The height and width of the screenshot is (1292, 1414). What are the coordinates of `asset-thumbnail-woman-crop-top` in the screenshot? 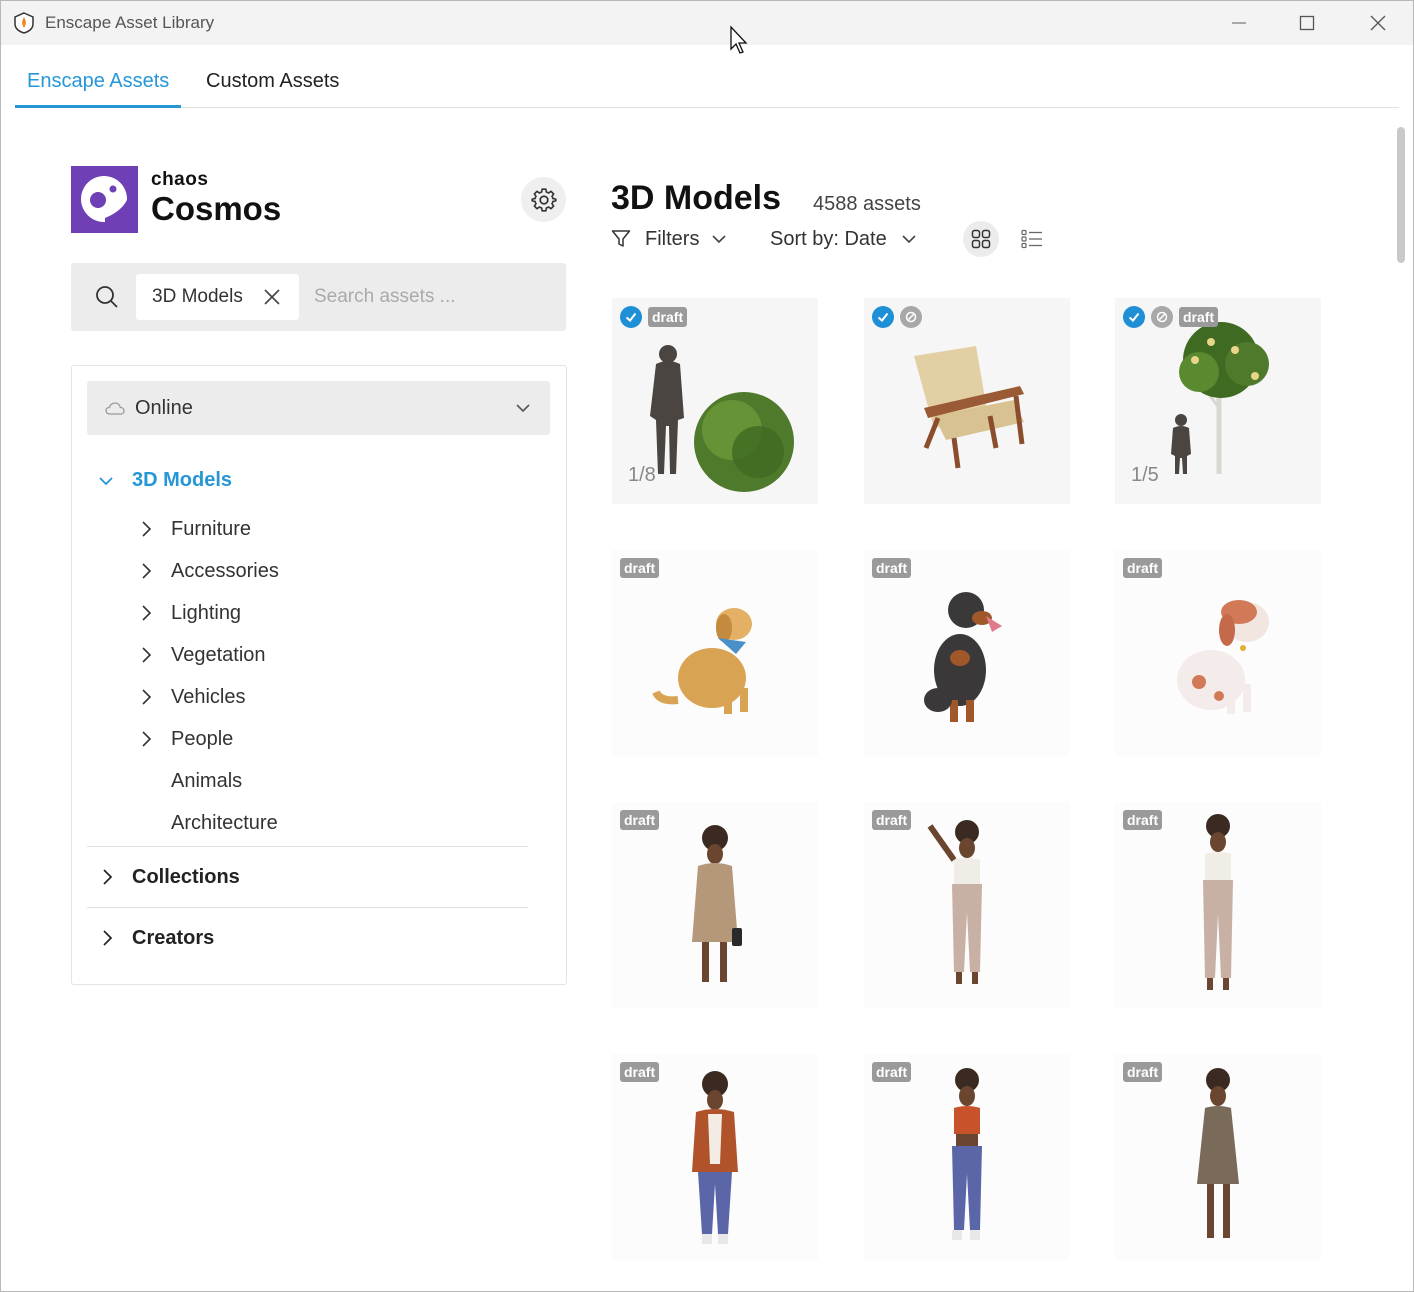 It's located at (967, 1154).